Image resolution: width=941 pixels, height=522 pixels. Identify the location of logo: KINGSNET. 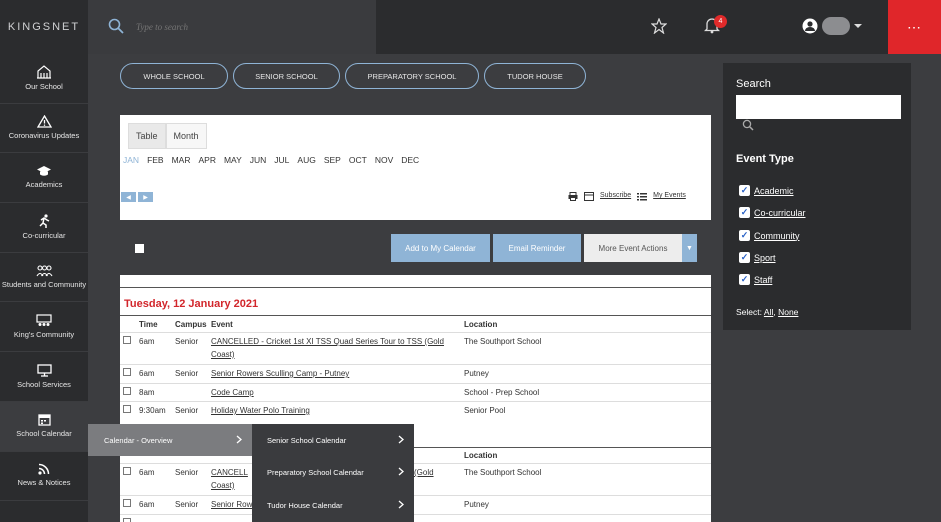
(44, 27).